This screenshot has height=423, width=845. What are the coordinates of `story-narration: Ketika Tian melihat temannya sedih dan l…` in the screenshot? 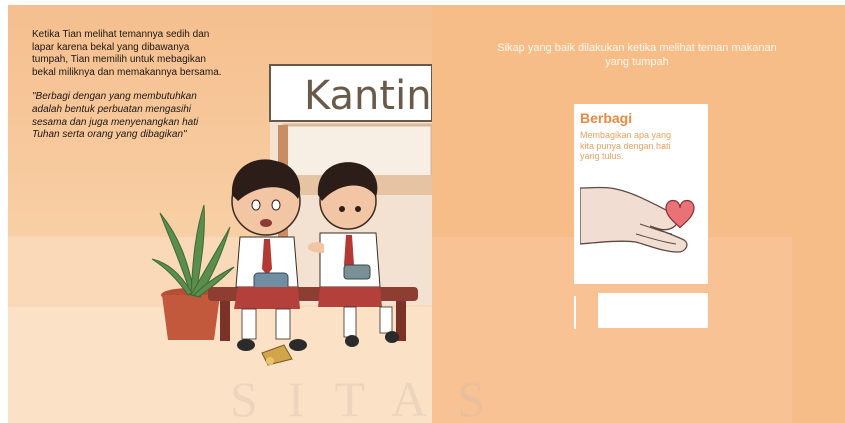 It's located at (127, 53).